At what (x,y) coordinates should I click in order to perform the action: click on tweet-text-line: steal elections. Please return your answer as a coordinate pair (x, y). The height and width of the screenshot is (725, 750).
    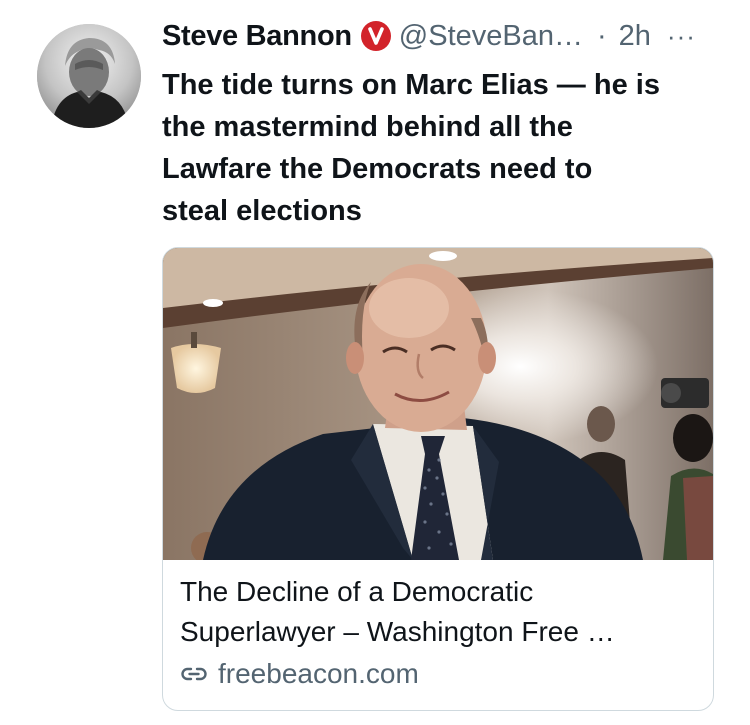
    Looking at the image, I should click on (262, 211).